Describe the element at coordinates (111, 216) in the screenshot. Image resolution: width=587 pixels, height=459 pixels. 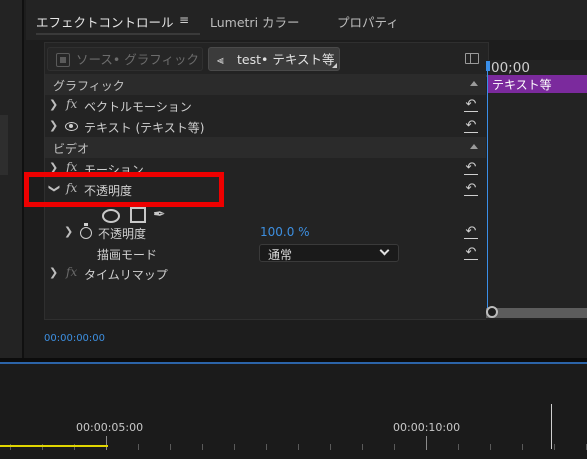
I see `ellipse-mask-icon` at that location.